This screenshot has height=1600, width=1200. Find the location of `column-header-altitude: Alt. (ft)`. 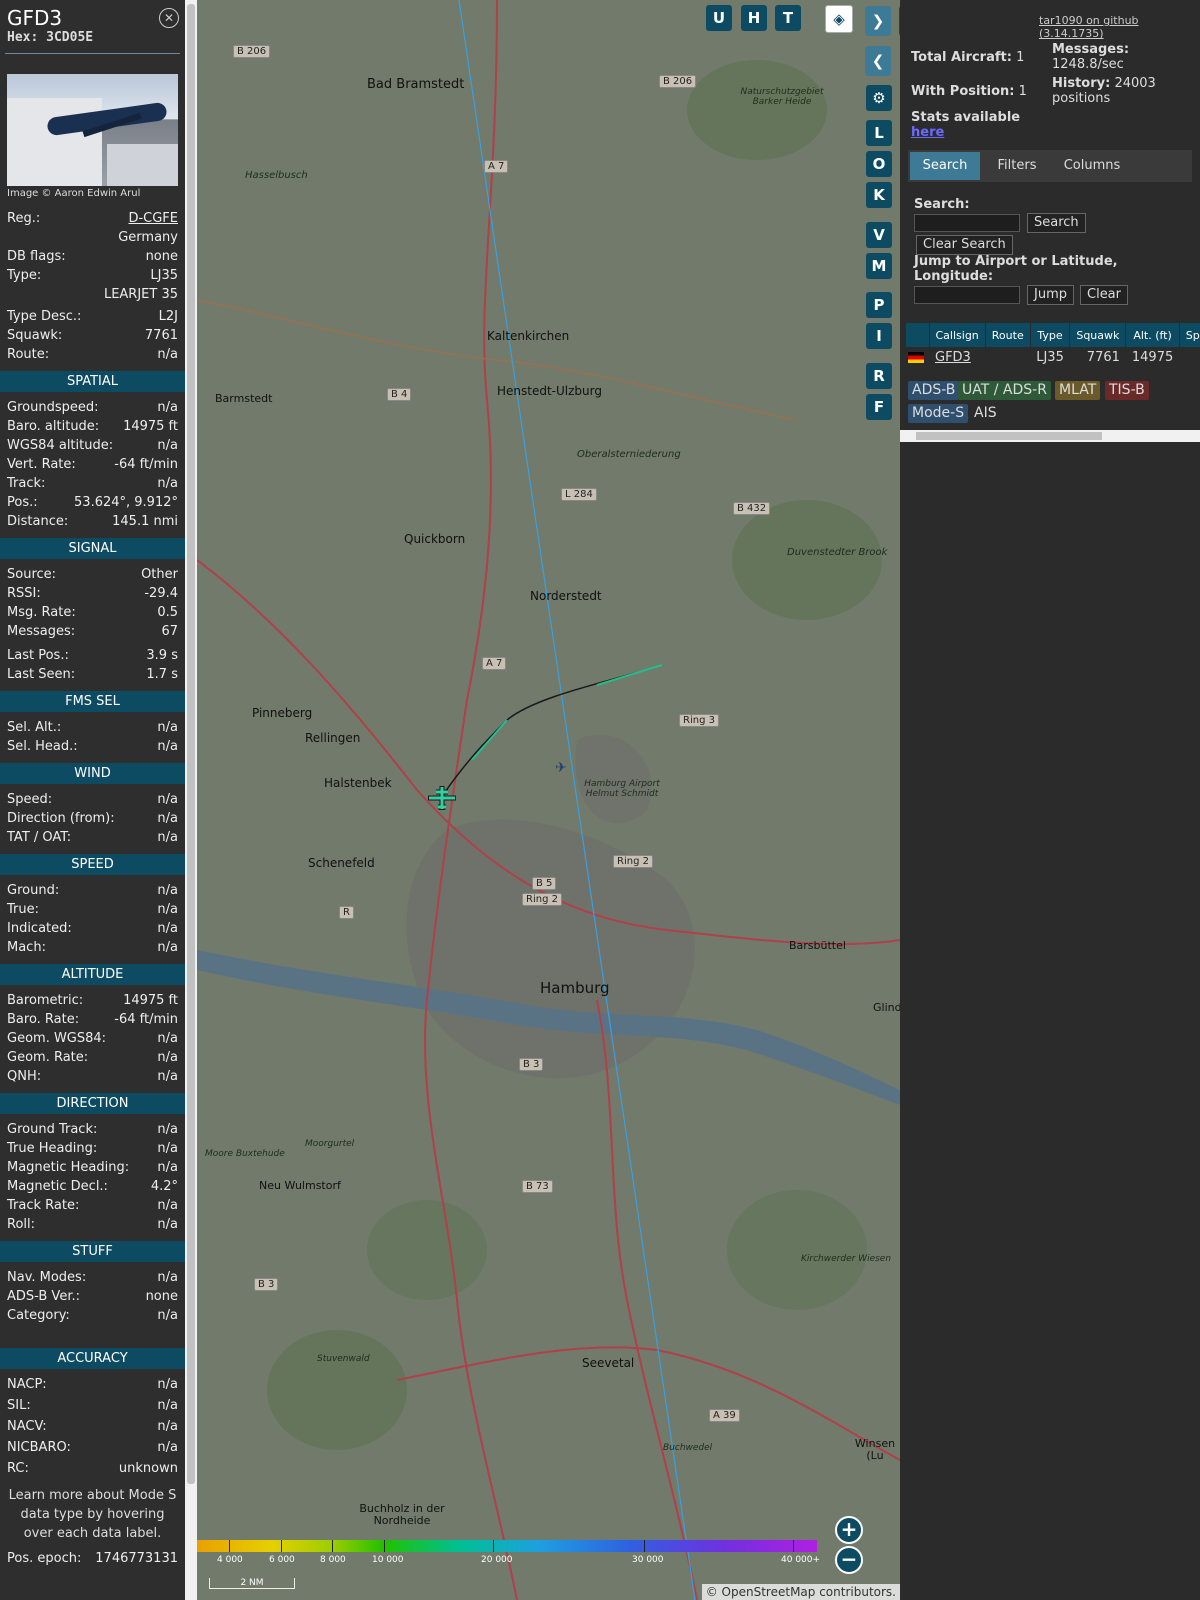

column-header-altitude: Alt. (ft) is located at coordinates (1152, 335).